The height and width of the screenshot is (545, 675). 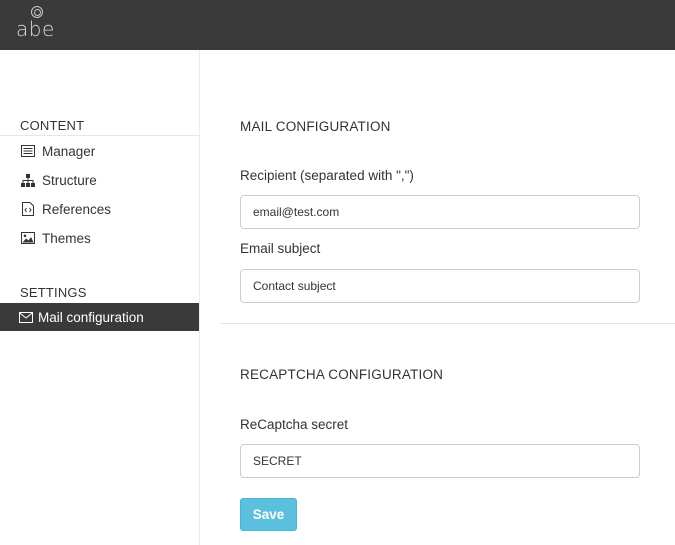 I want to click on abe-logo: abe, so click(x=38, y=25).